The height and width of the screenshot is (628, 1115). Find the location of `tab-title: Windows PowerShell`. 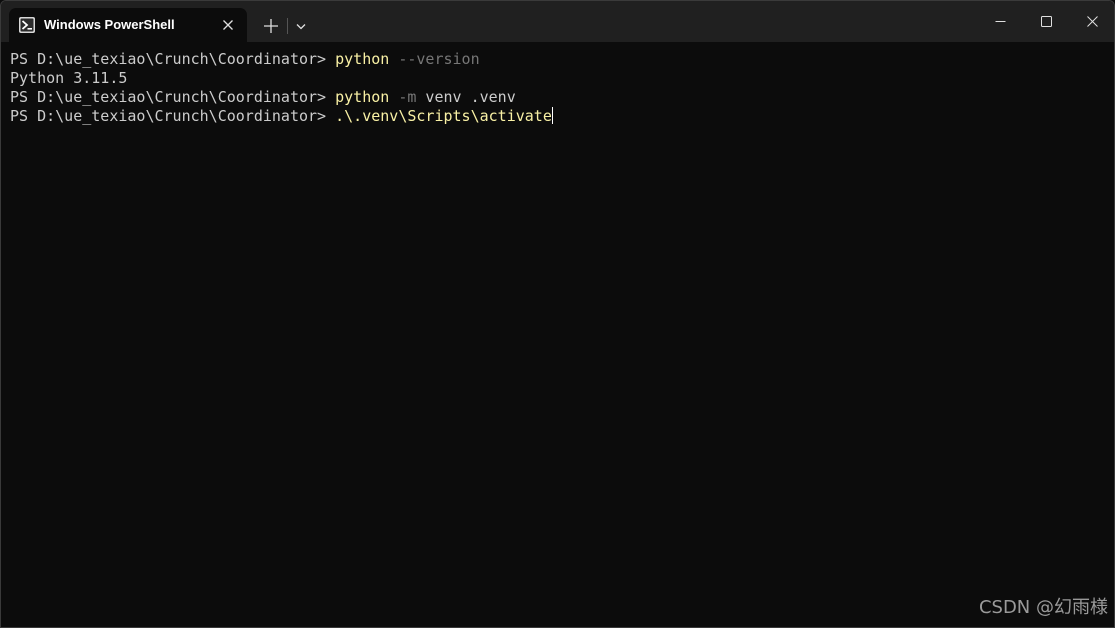

tab-title: Windows PowerShell is located at coordinates (109, 24).